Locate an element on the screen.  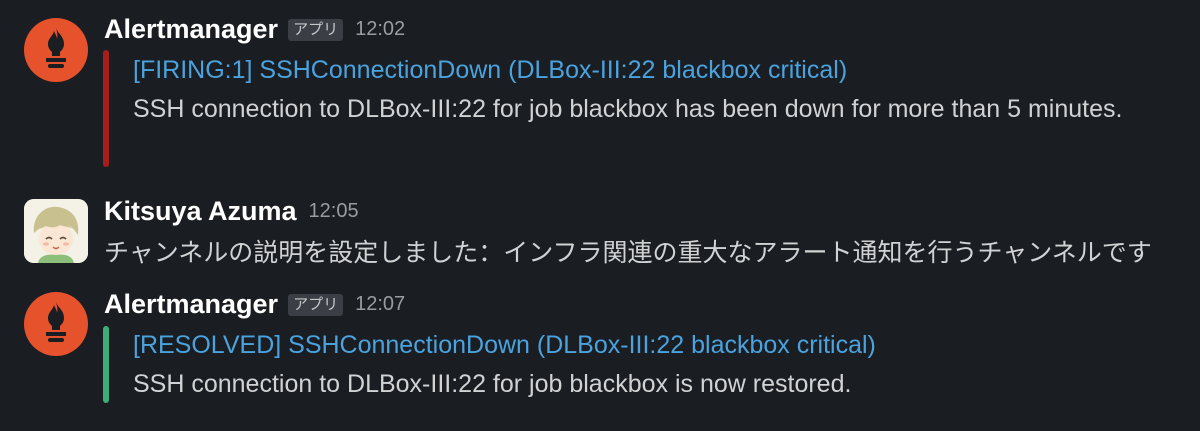
message-header: Kitsuya Azuma 12:05 is located at coordinates (231, 211).